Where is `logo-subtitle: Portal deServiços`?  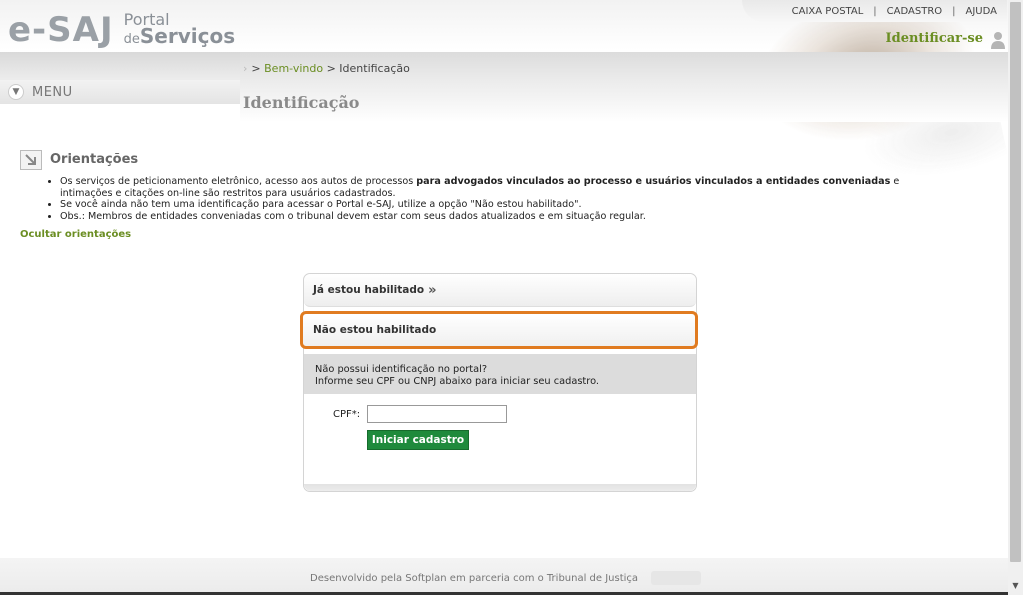
logo-subtitle: Portal deServiços is located at coordinates (179, 30).